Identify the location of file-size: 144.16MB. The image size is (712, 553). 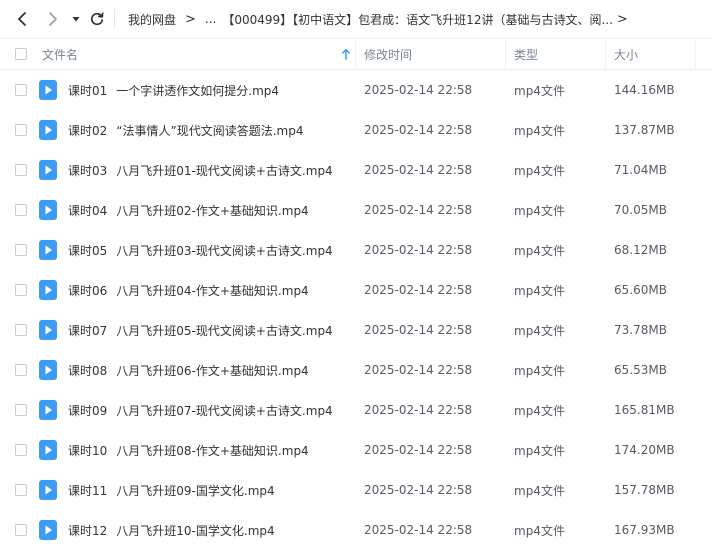
(644, 90).